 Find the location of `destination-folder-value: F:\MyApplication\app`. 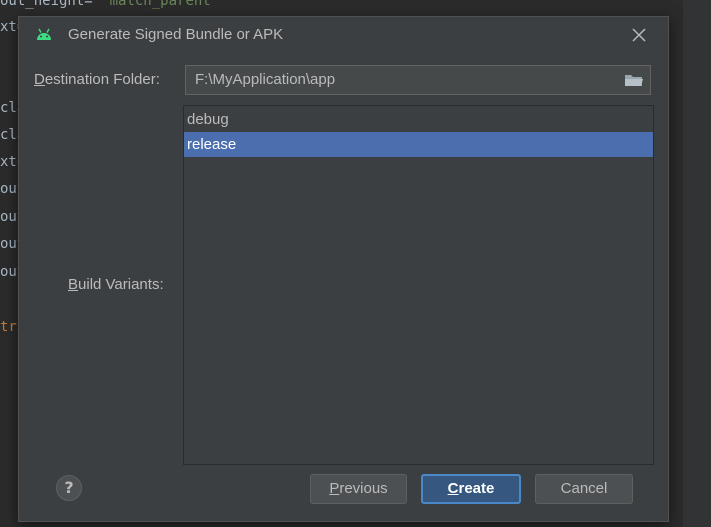

destination-folder-value: F:\MyApplication\app is located at coordinates (265, 79).